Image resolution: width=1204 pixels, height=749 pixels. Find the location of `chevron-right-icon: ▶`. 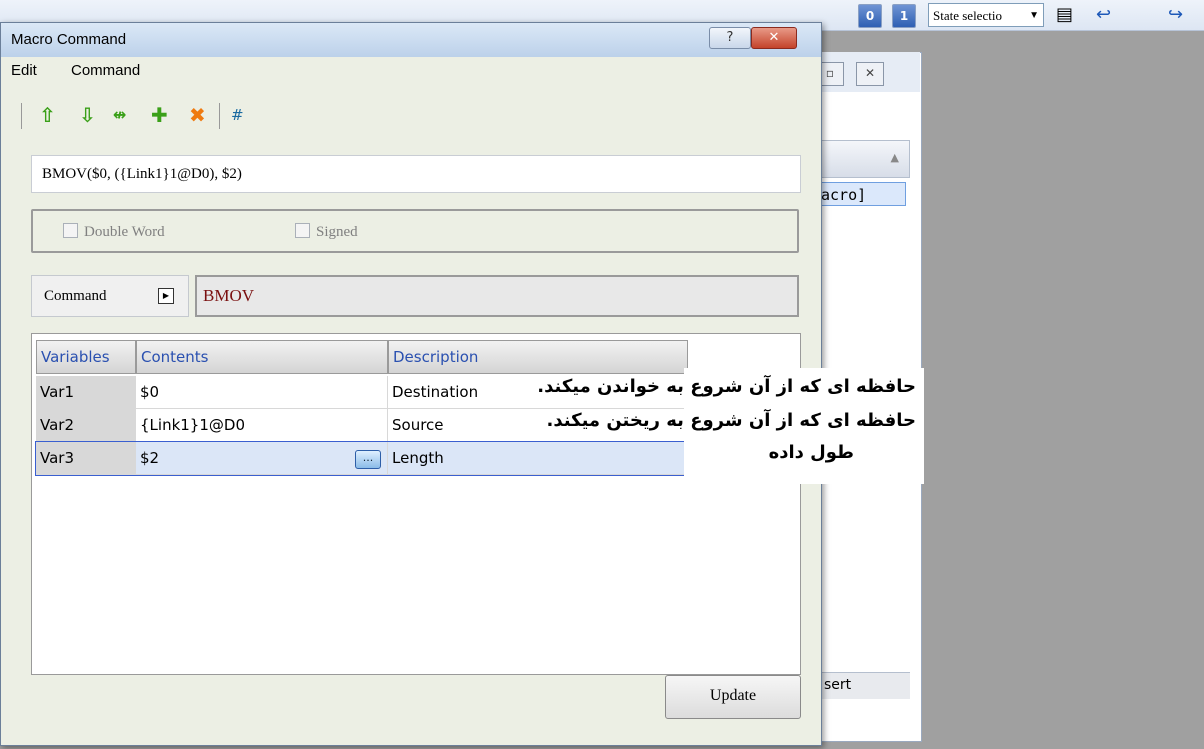

chevron-right-icon: ▶ is located at coordinates (166, 296).